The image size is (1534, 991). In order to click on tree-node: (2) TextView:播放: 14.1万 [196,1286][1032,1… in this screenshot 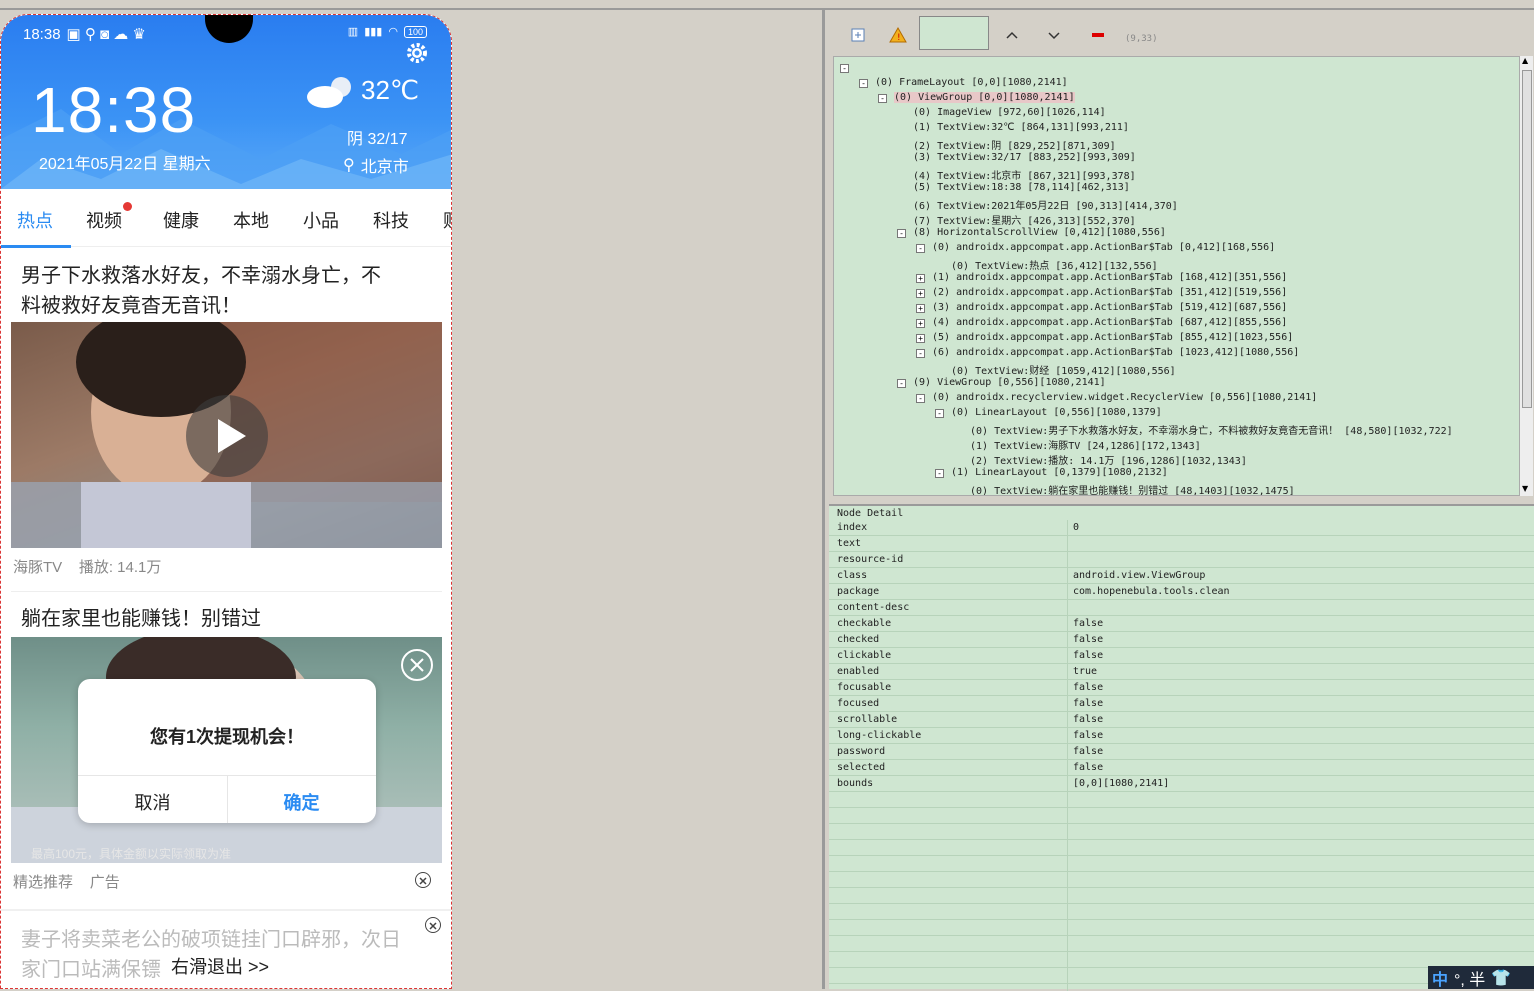, I will do `click(1108, 459)`.